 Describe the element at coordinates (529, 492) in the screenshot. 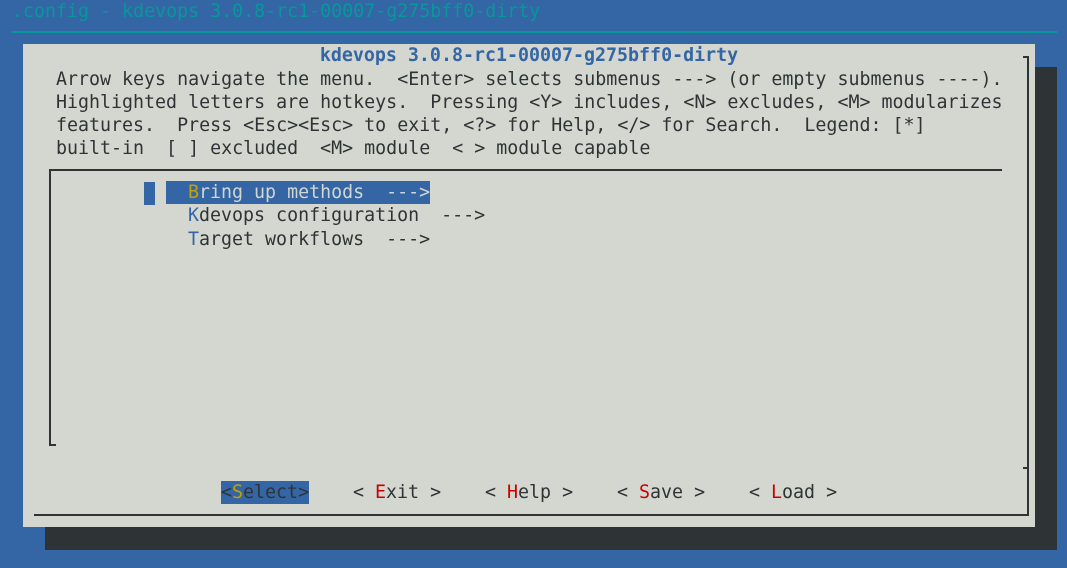

I see `help-button: < Help >` at that location.